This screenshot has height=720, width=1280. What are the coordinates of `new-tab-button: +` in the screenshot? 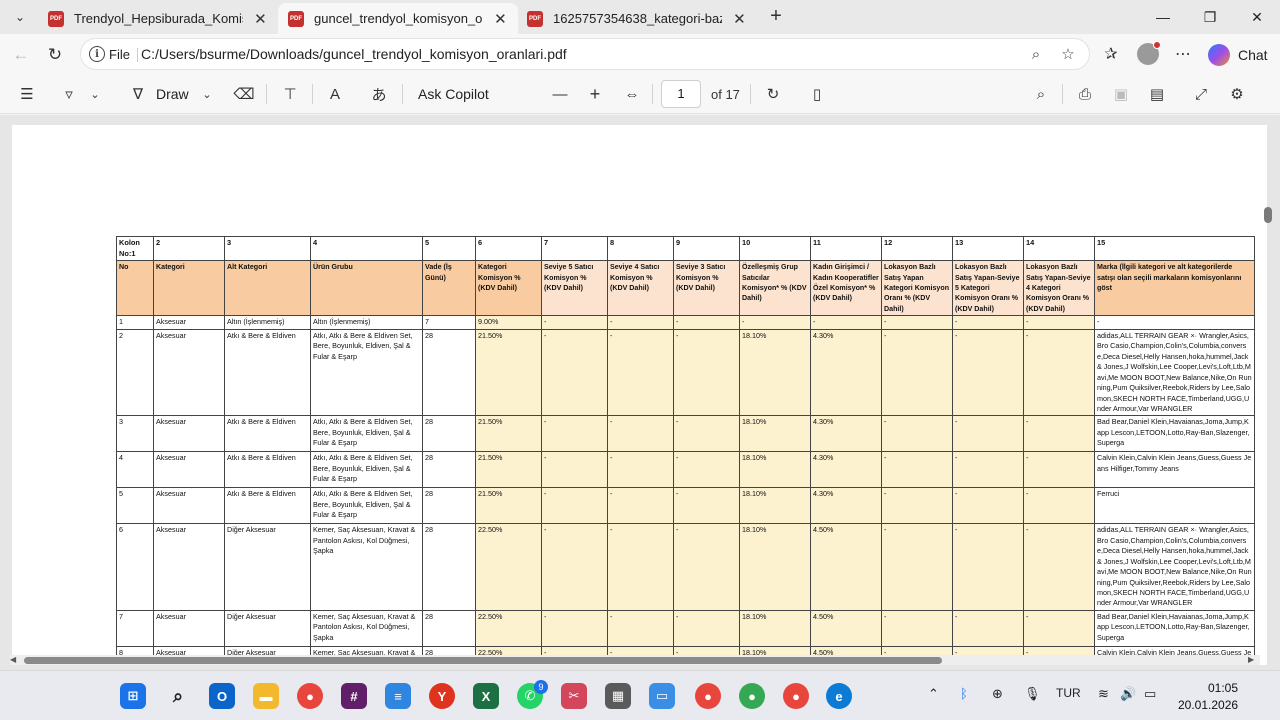 It's located at (776, 17).